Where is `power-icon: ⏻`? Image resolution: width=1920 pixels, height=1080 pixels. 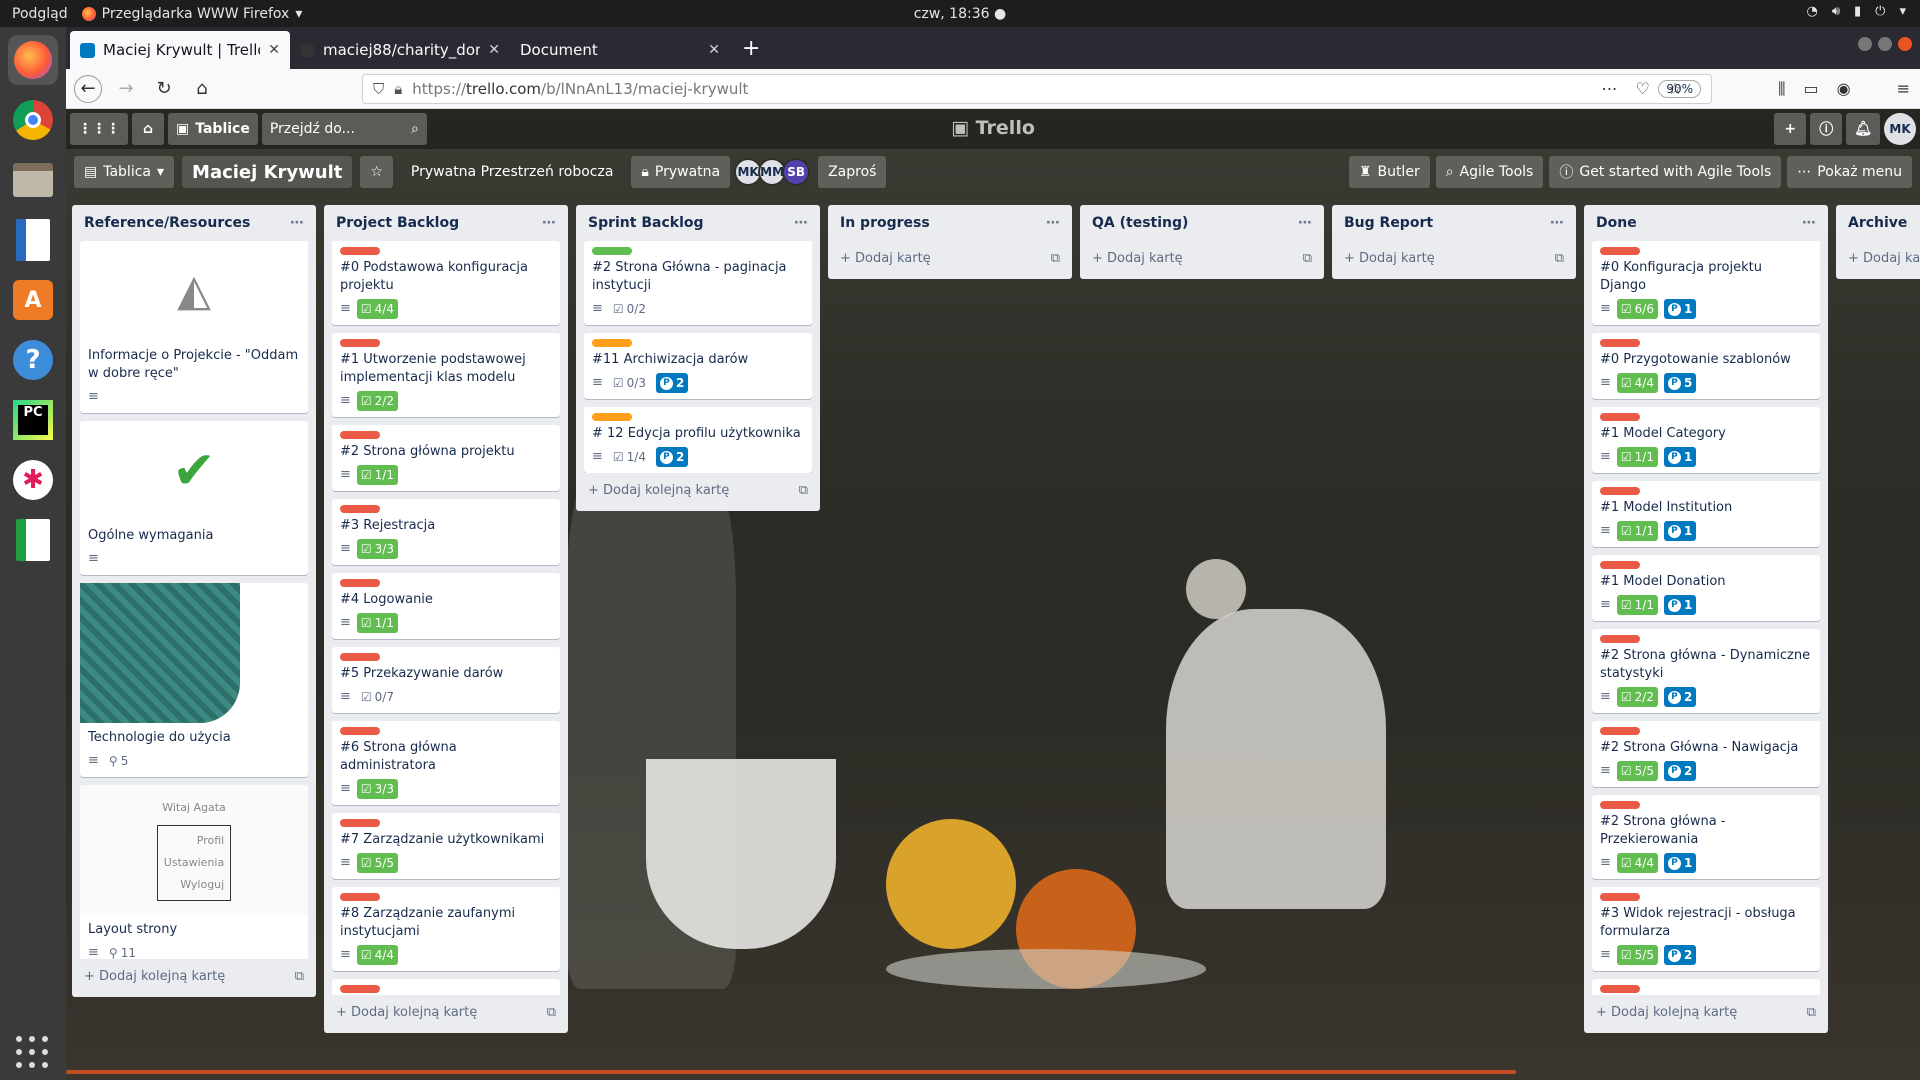 power-icon: ⏻ is located at coordinates (1880, 11).